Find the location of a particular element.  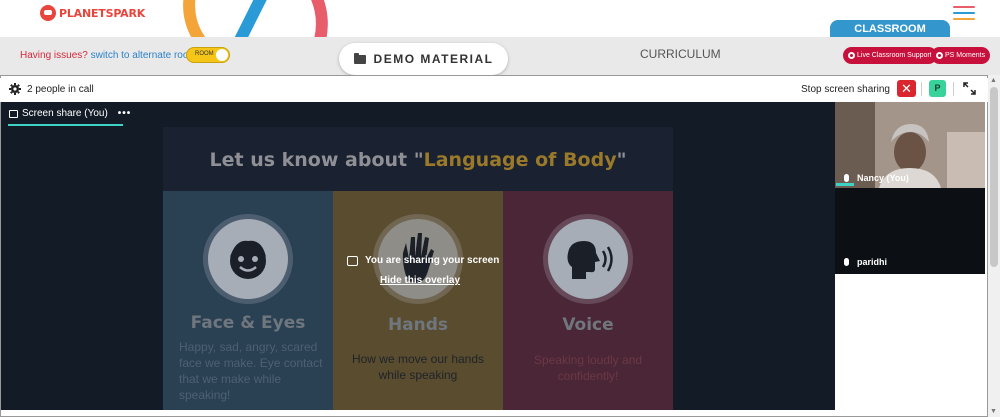

sharing-overlay-message: You are sharing your screen is located at coordinates (423, 260).